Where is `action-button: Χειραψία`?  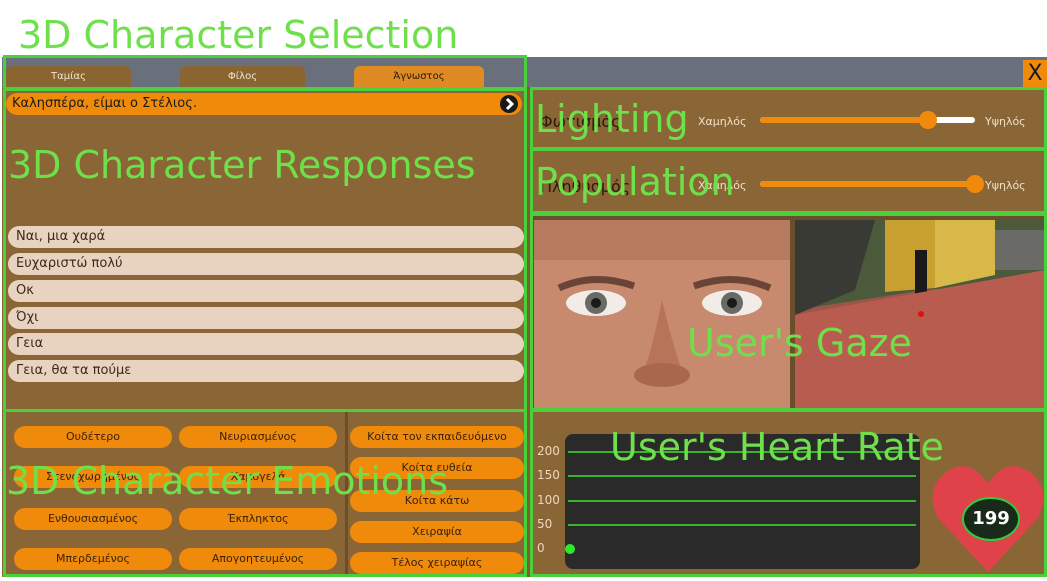 action-button: Χειραψία is located at coordinates (437, 532).